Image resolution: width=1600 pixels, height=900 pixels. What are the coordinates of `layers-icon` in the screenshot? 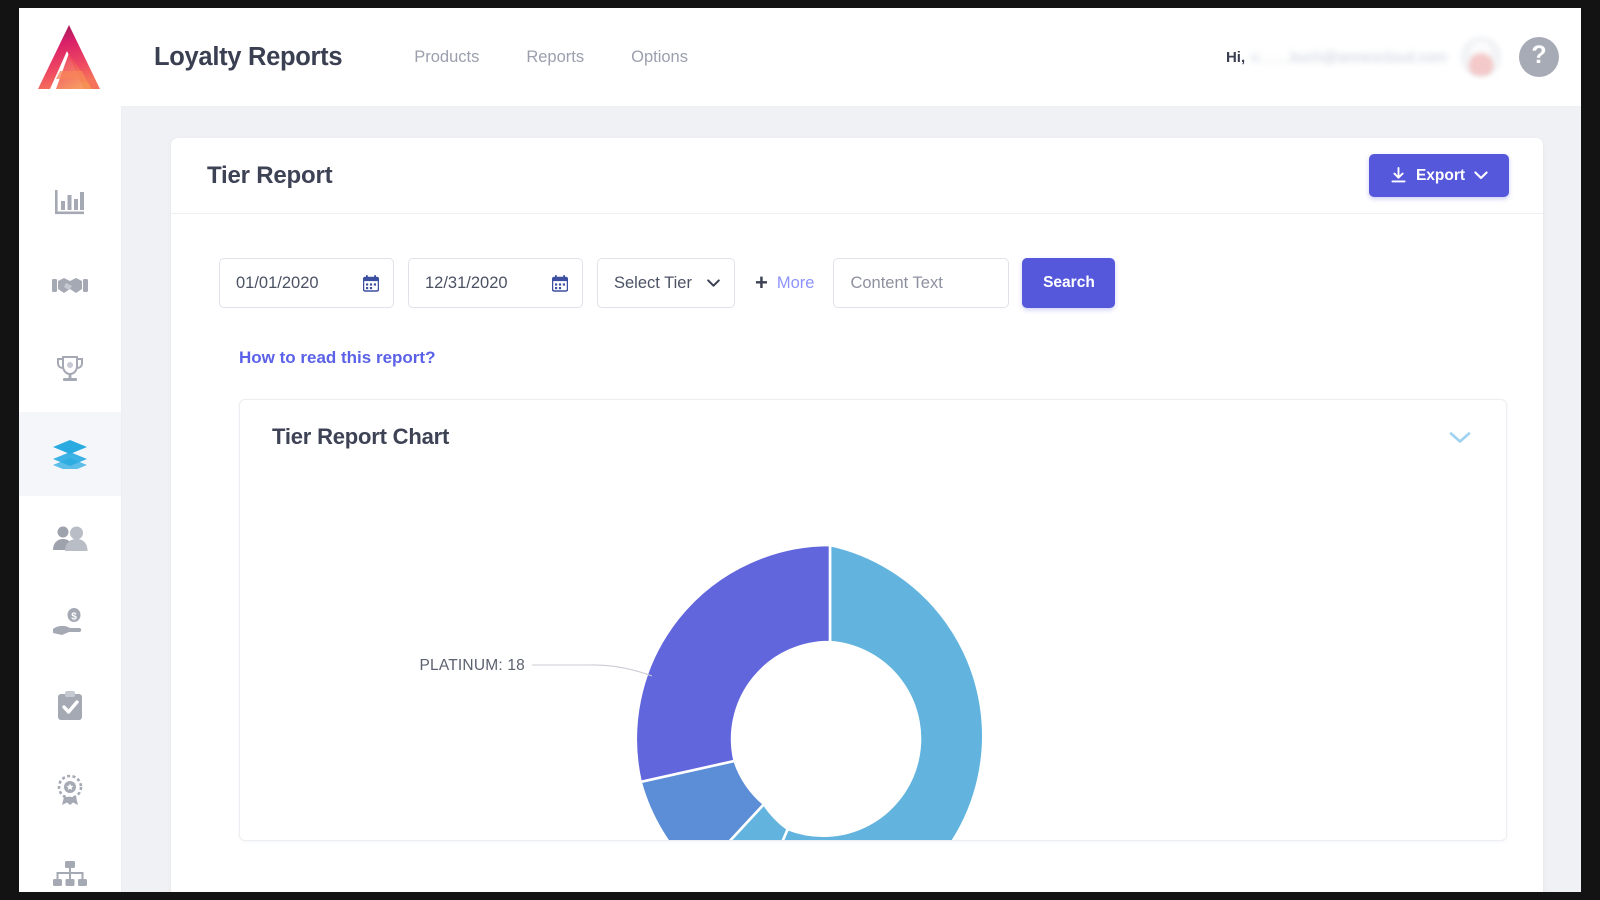 It's located at (70, 454).